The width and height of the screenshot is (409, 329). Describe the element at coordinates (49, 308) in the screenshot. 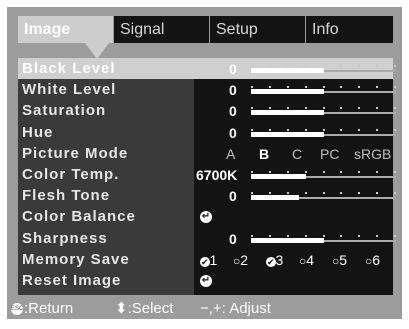

I see `footer-return-label: :Return` at that location.